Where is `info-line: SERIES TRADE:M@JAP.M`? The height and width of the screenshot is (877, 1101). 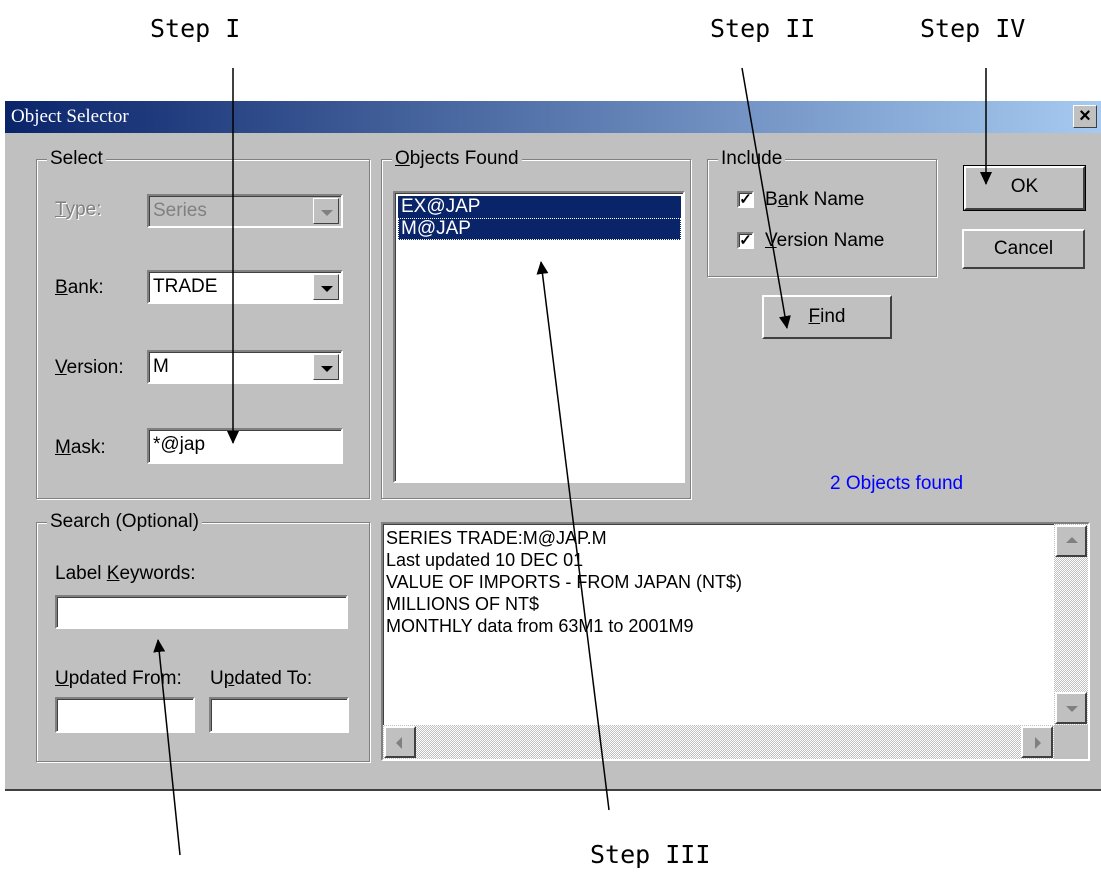
info-line: SERIES TRADE:M@JAP.M is located at coordinates (496, 538).